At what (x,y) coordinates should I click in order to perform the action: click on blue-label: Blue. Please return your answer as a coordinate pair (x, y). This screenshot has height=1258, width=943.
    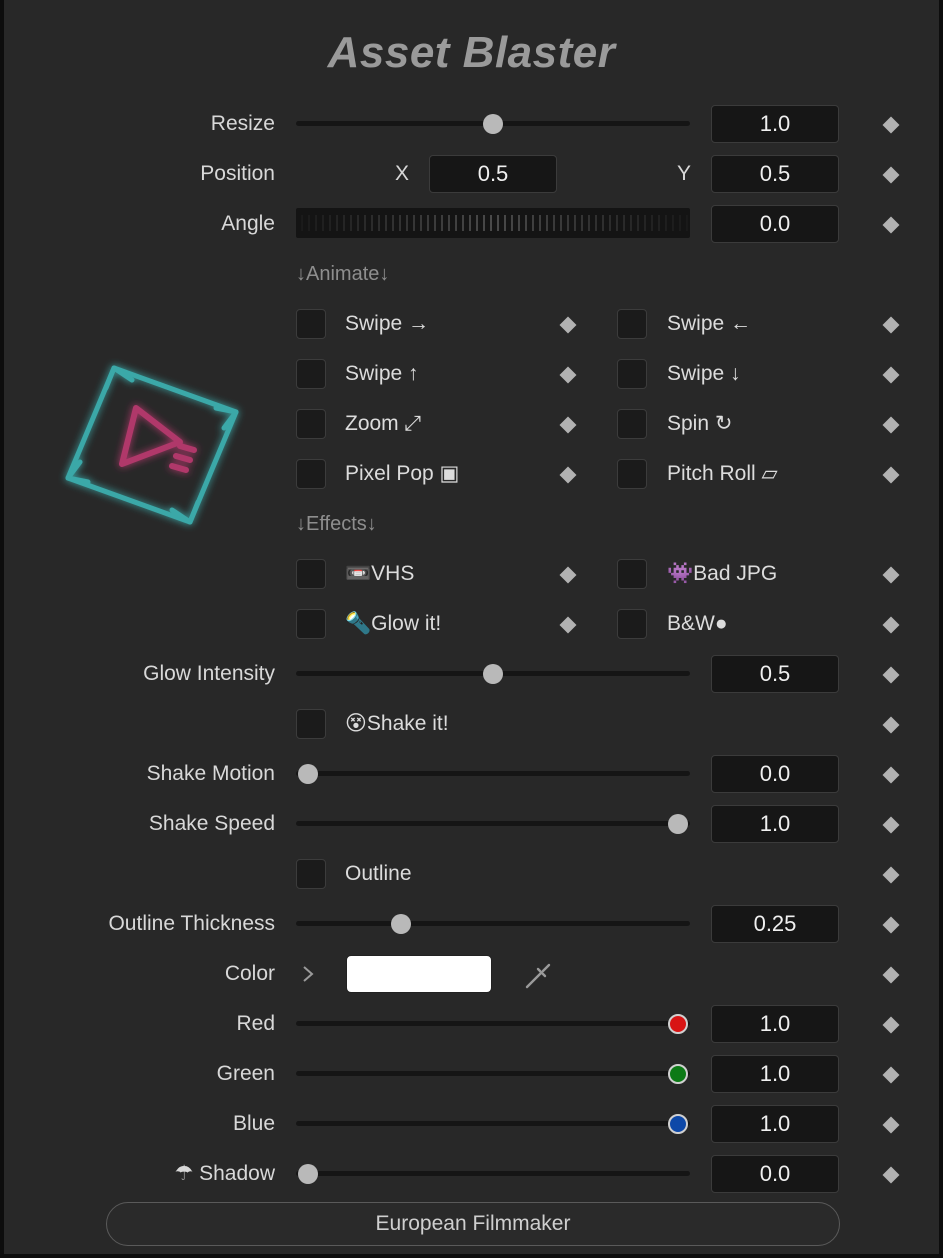
    Looking at the image, I should click on (253, 1123).